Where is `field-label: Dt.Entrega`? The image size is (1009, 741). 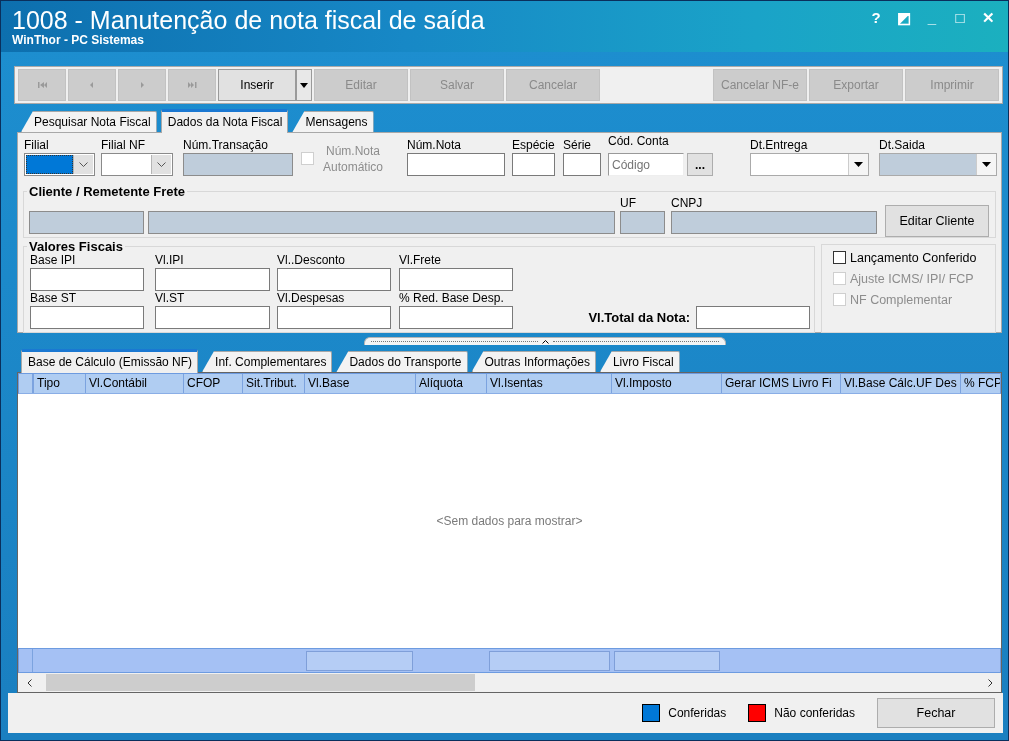
field-label: Dt.Entrega is located at coordinates (779, 145).